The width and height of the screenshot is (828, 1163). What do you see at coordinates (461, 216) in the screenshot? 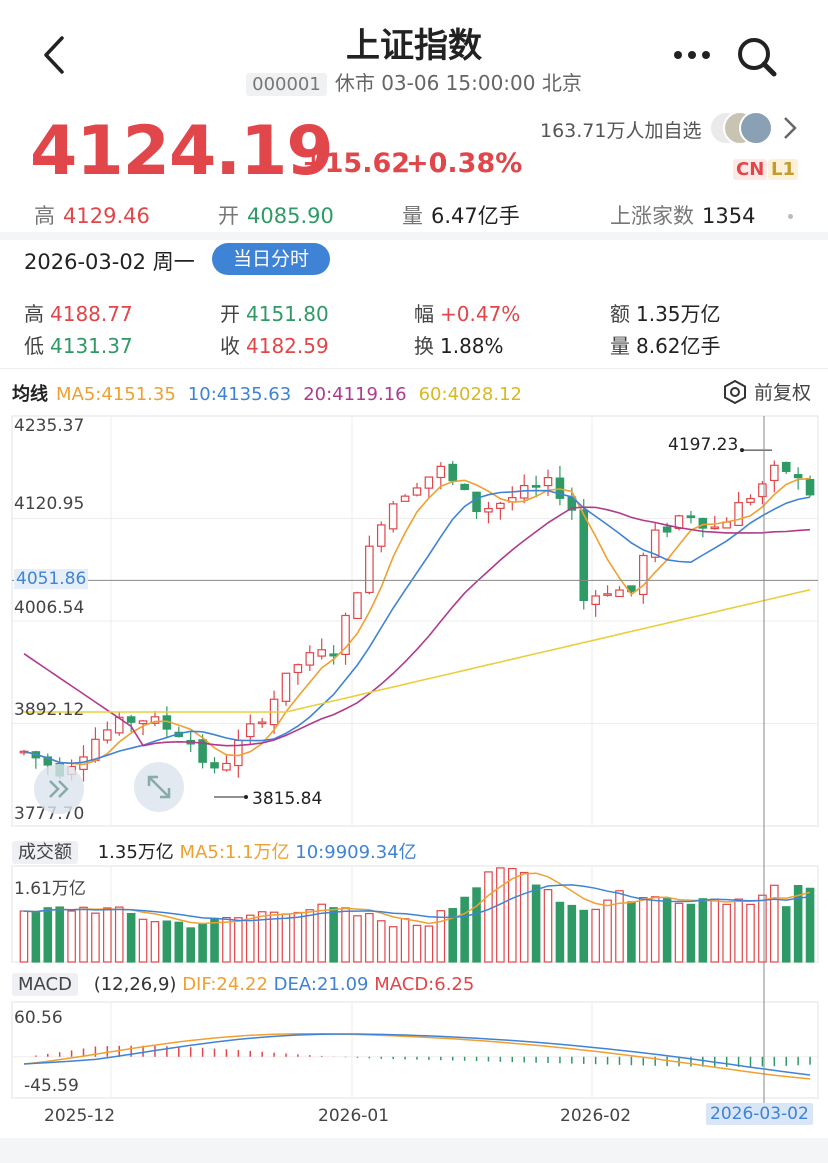
I see `stat-volume: 量 6.47亿手` at bounding box center [461, 216].